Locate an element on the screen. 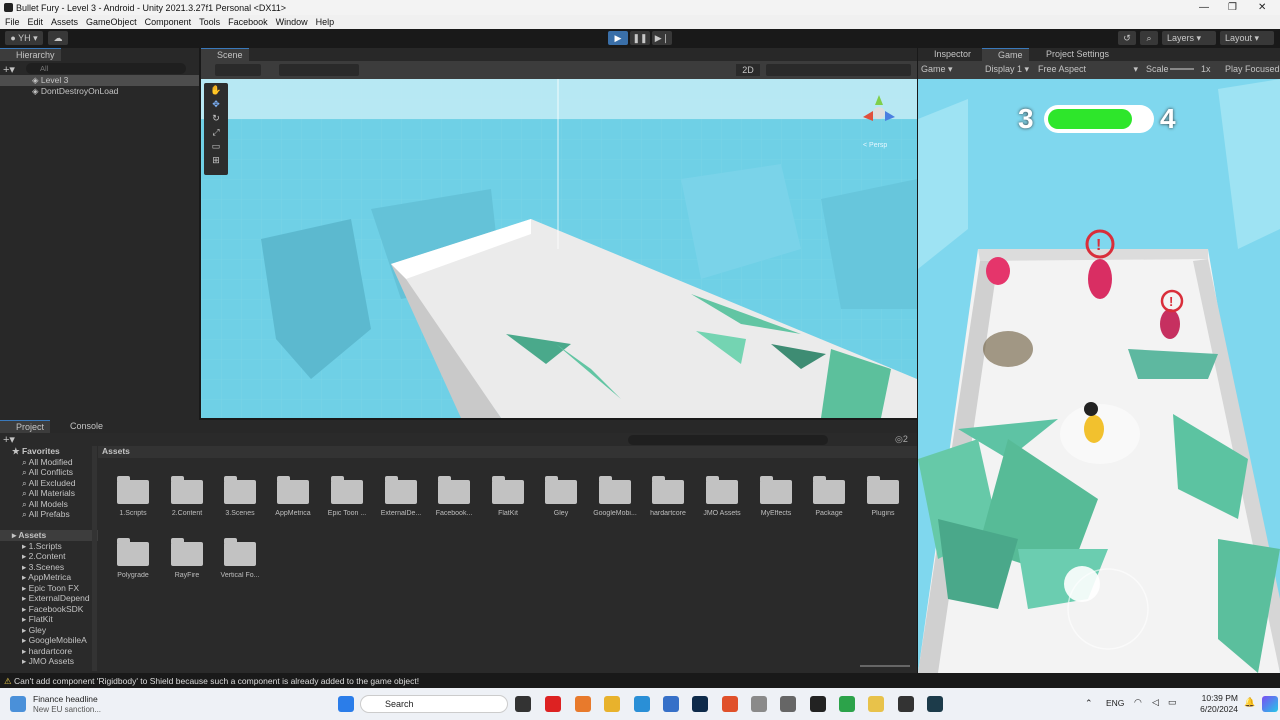 Image resolution: width=1280 pixels, height=720 pixels. draw-mode-dropdown is located at coordinates (238, 70).